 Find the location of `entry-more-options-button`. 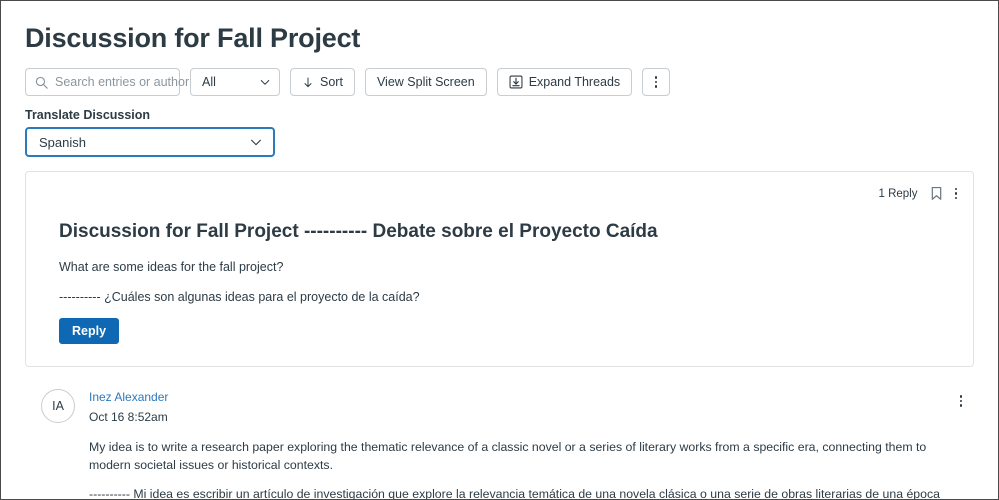

entry-more-options-button is located at coordinates (960, 401).